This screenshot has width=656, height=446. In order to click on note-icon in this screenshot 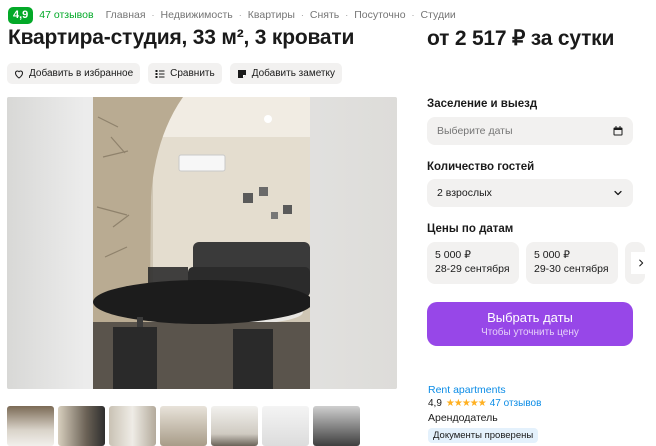, I will do `click(241, 73)`.